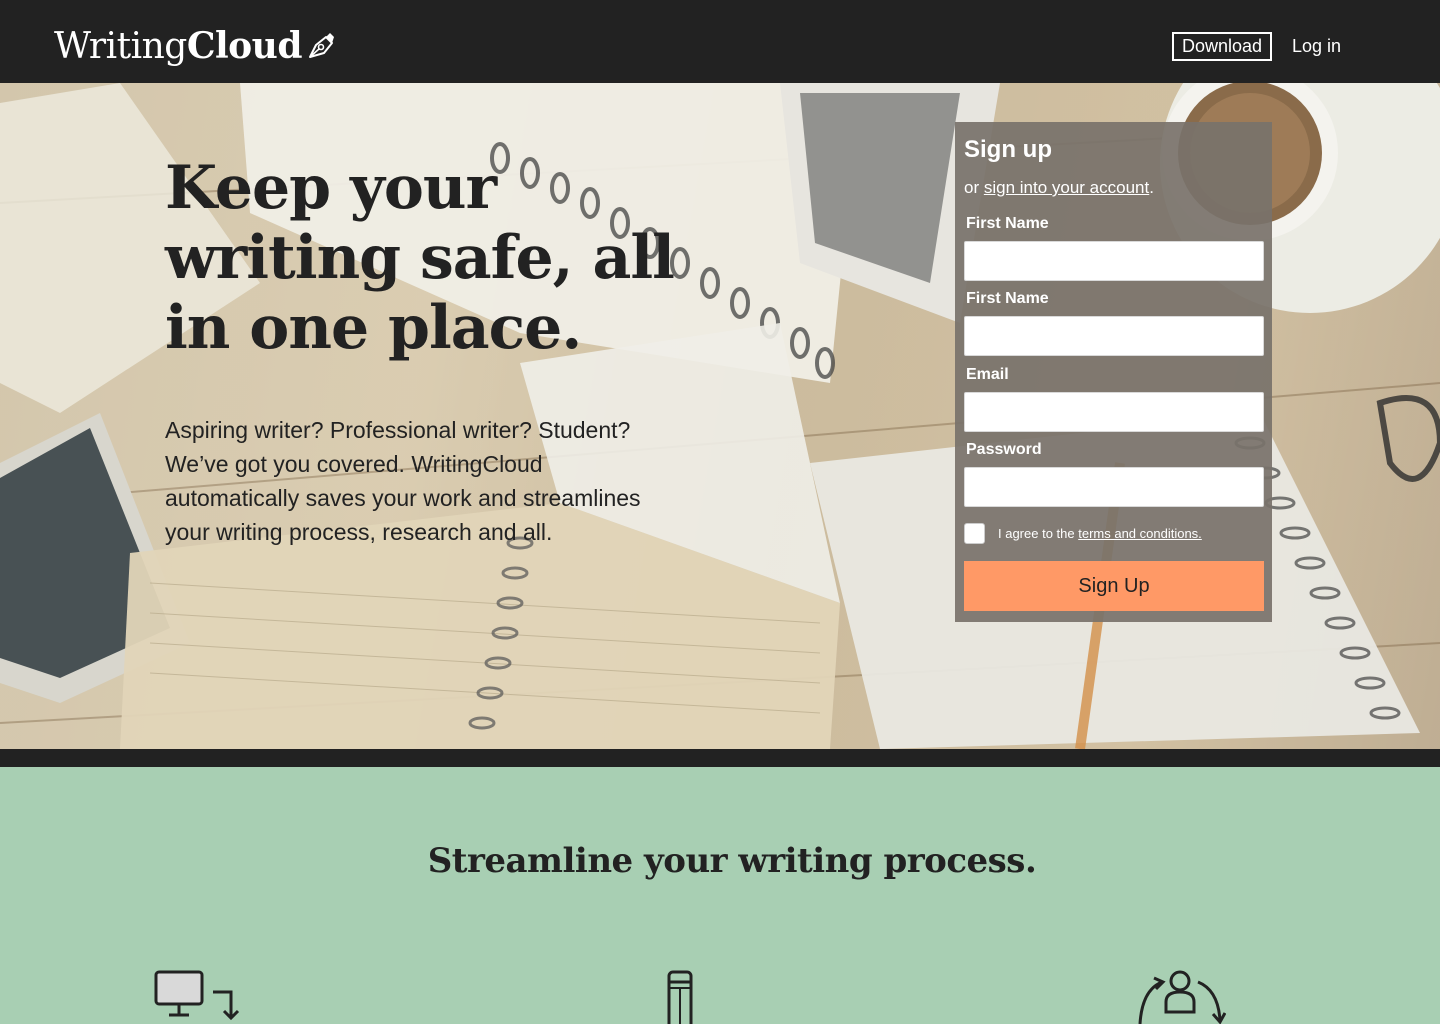 The image size is (1440, 1024). What do you see at coordinates (244, 46) in the screenshot?
I see `logo-text-bold: Cloud` at bounding box center [244, 46].